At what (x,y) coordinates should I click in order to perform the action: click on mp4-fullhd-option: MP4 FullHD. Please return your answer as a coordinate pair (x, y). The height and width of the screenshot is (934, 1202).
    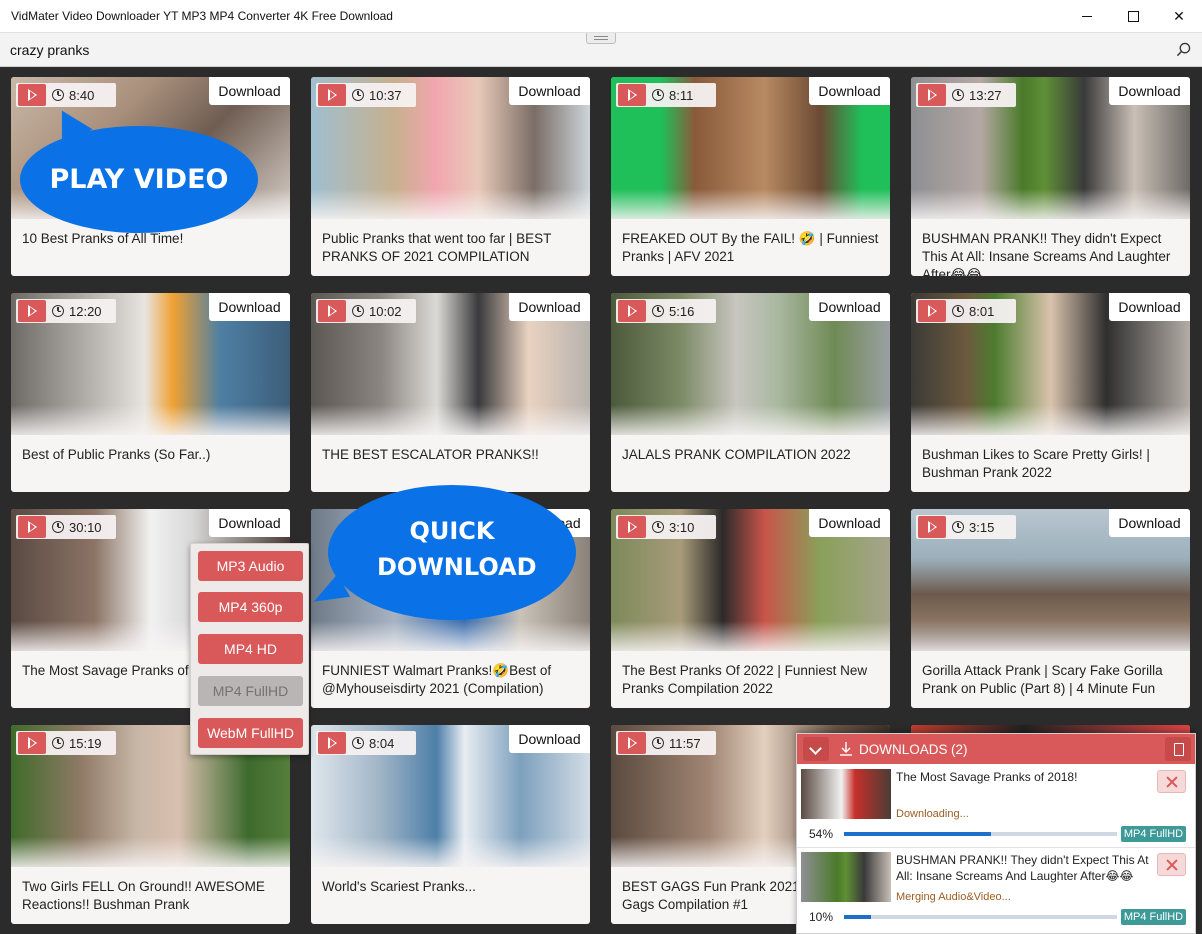
    Looking at the image, I should click on (250, 691).